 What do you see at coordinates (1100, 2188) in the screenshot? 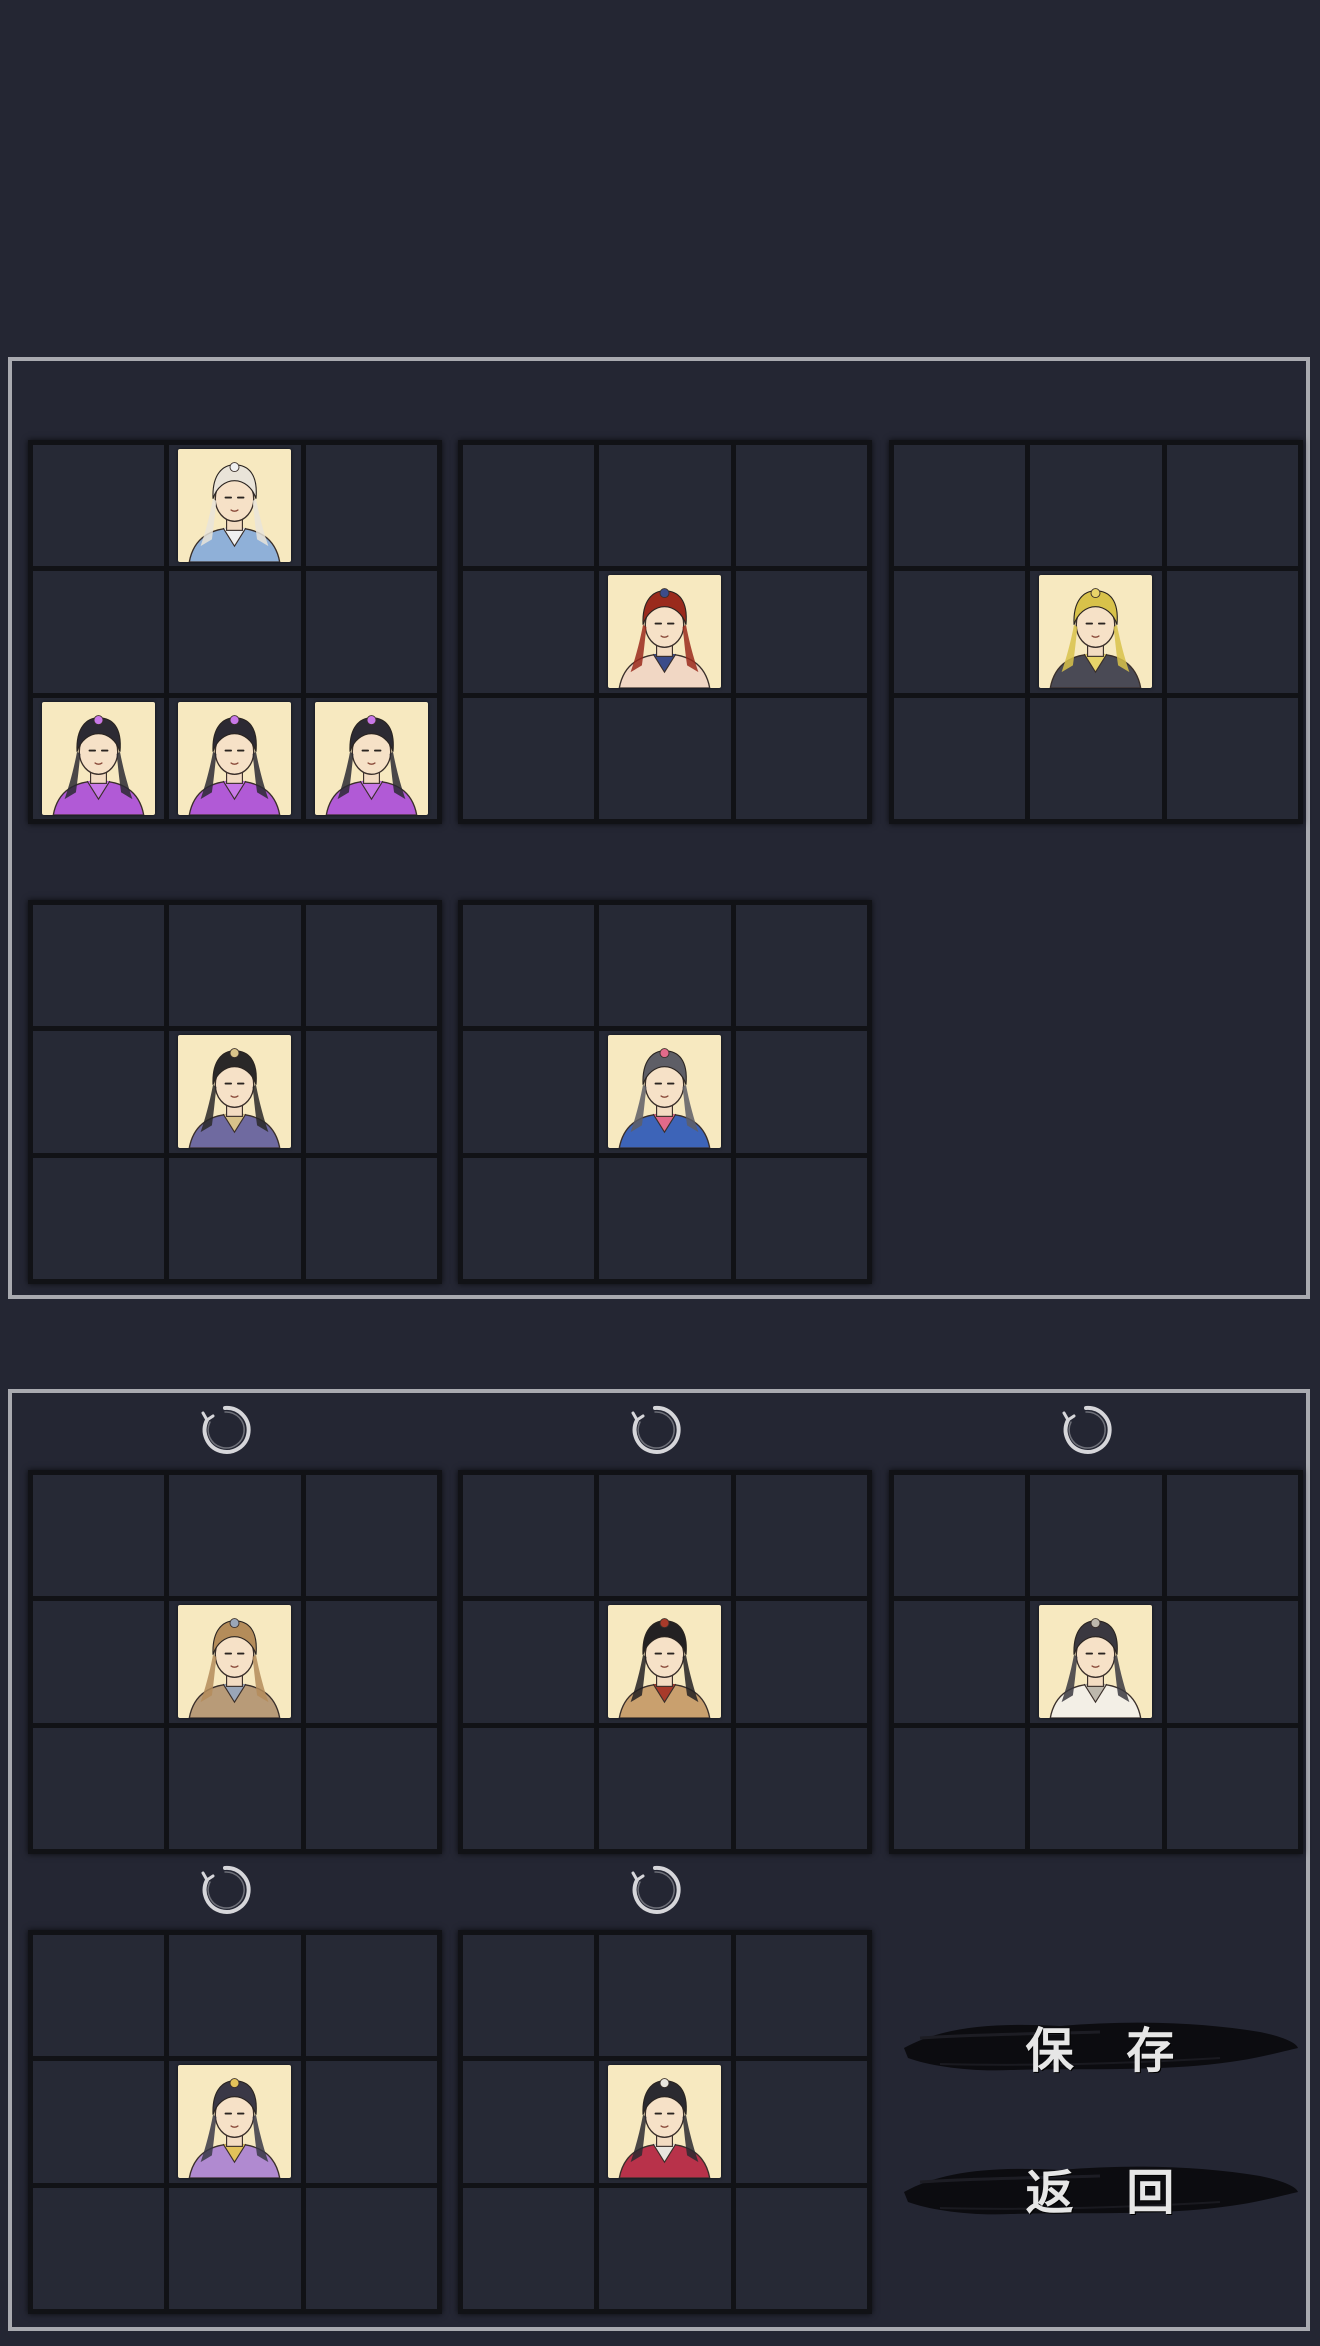
I see `back-button: 返 回` at bounding box center [1100, 2188].